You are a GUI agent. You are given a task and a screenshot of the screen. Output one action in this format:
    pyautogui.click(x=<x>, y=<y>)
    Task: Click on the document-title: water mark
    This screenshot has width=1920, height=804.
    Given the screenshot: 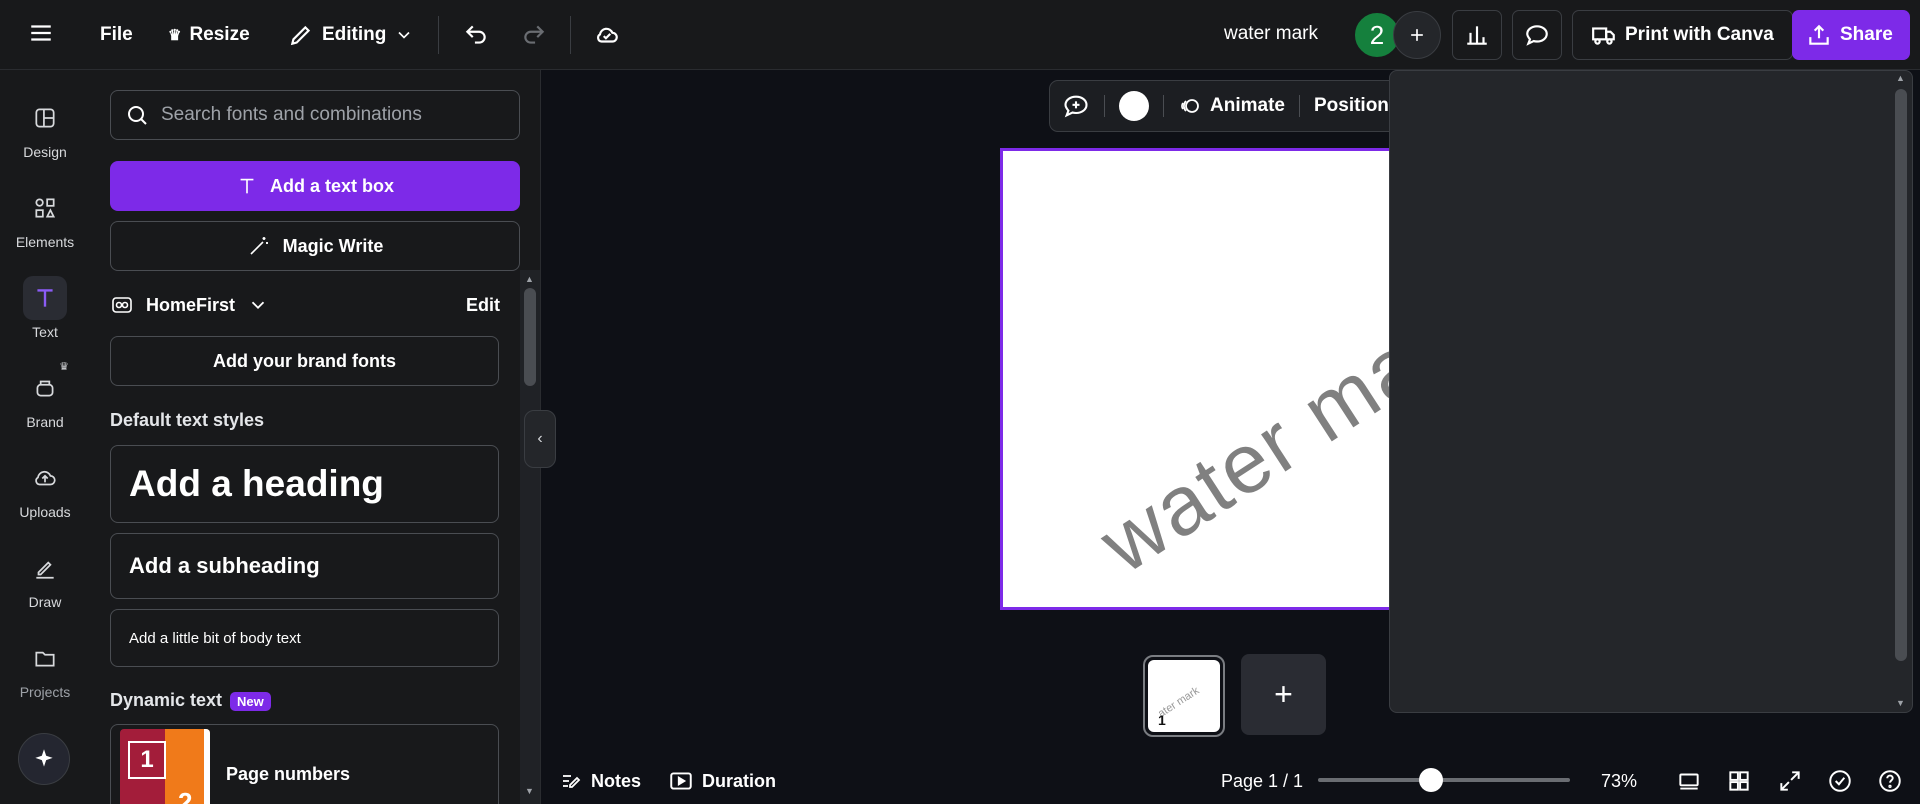 What is the action you would take?
    pyautogui.click(x=1271, y=34)
    